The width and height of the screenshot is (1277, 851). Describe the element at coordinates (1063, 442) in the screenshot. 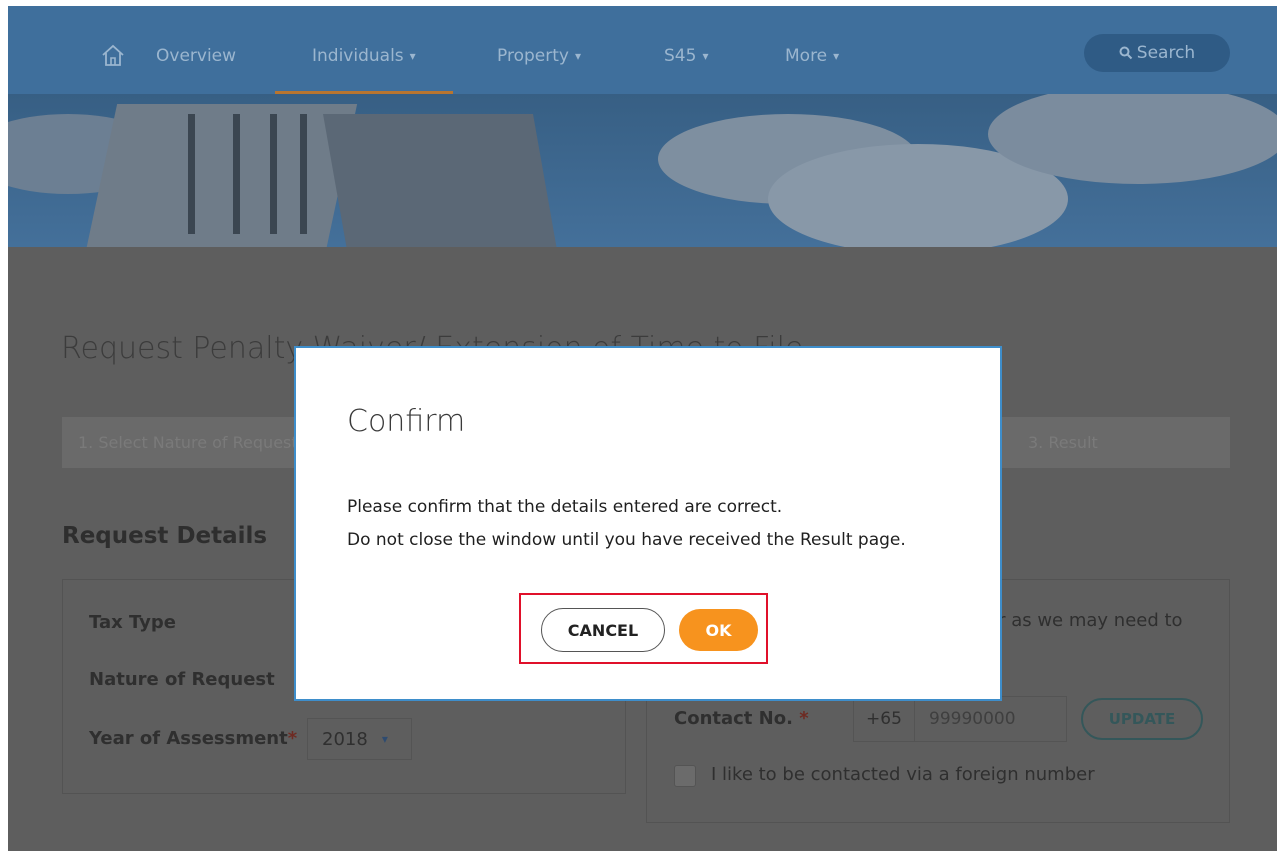

I see `step-3: 3. Result` at that location.